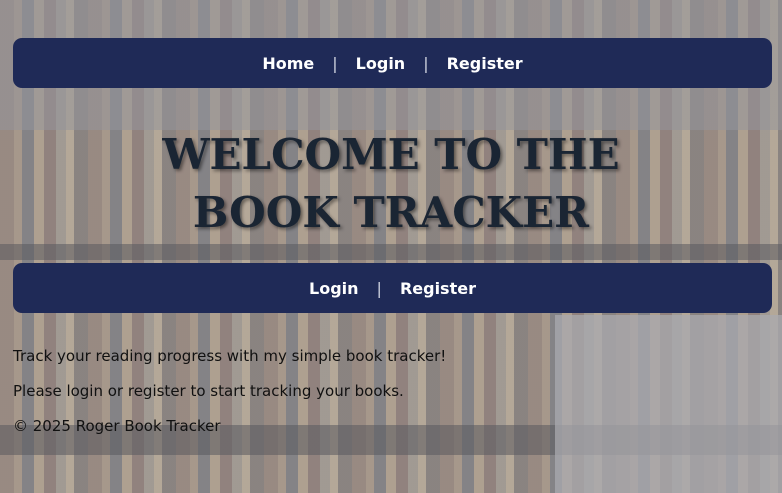  I want to click on background-wall, so click(668, 404).